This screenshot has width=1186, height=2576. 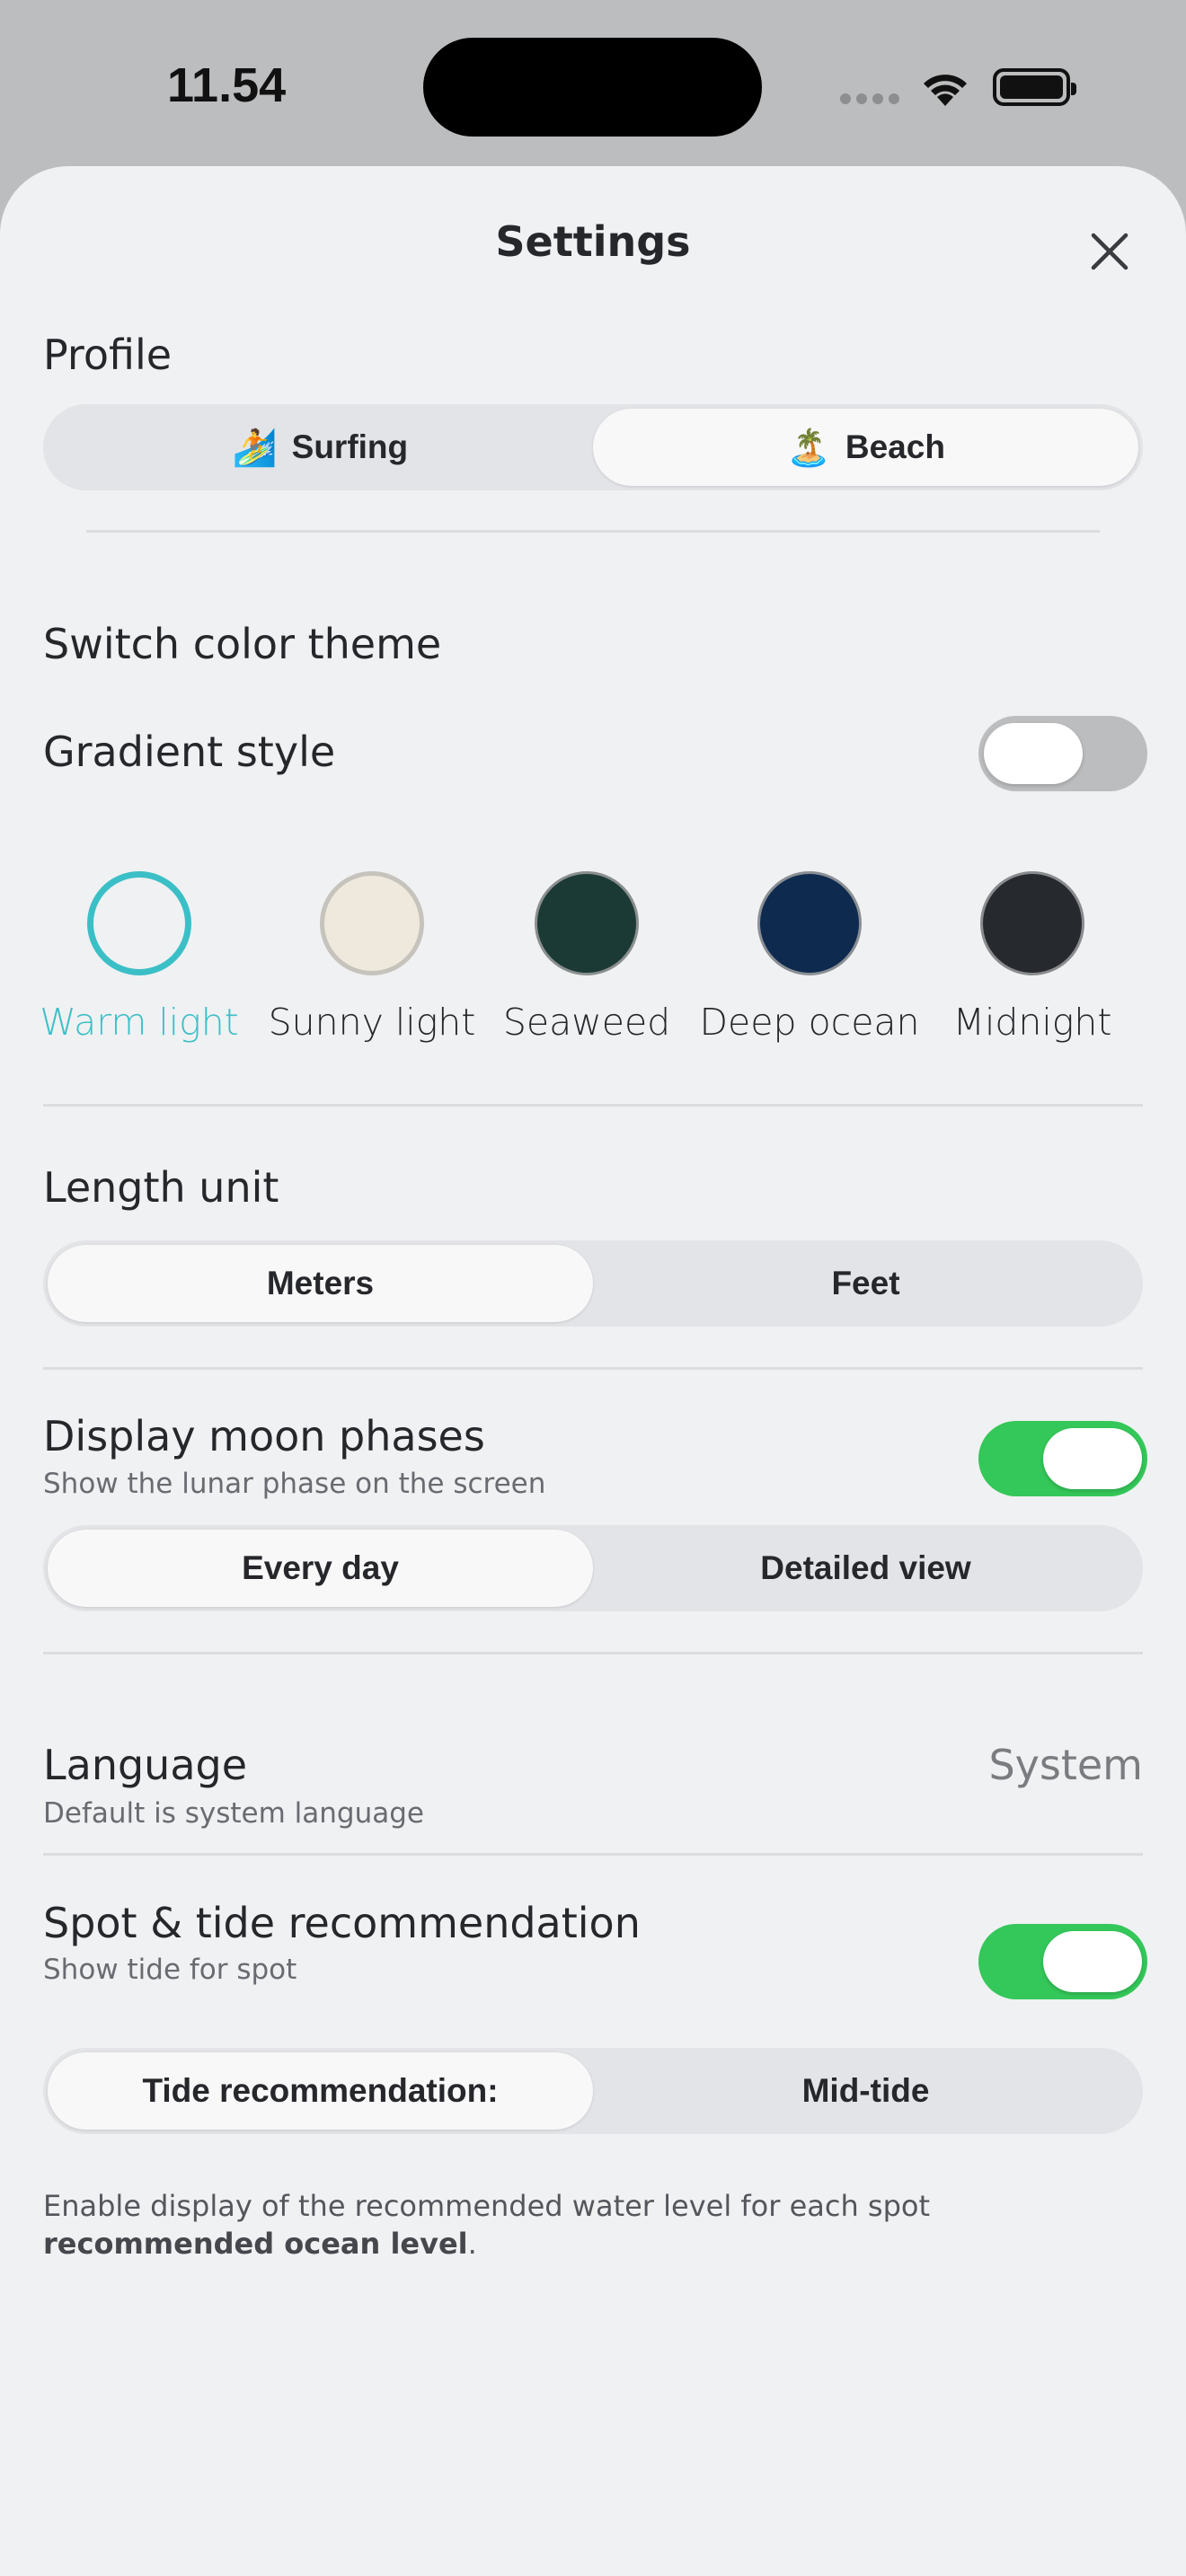 I want to click on tide-recommendation-label: Spot & tide recommendation, so click(x=342, y=1923).